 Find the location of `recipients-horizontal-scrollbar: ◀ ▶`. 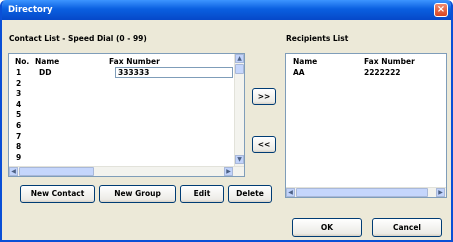

recipients-horizontal-scrollbar: ◀ ▶ is located at coordinates (366, 192).